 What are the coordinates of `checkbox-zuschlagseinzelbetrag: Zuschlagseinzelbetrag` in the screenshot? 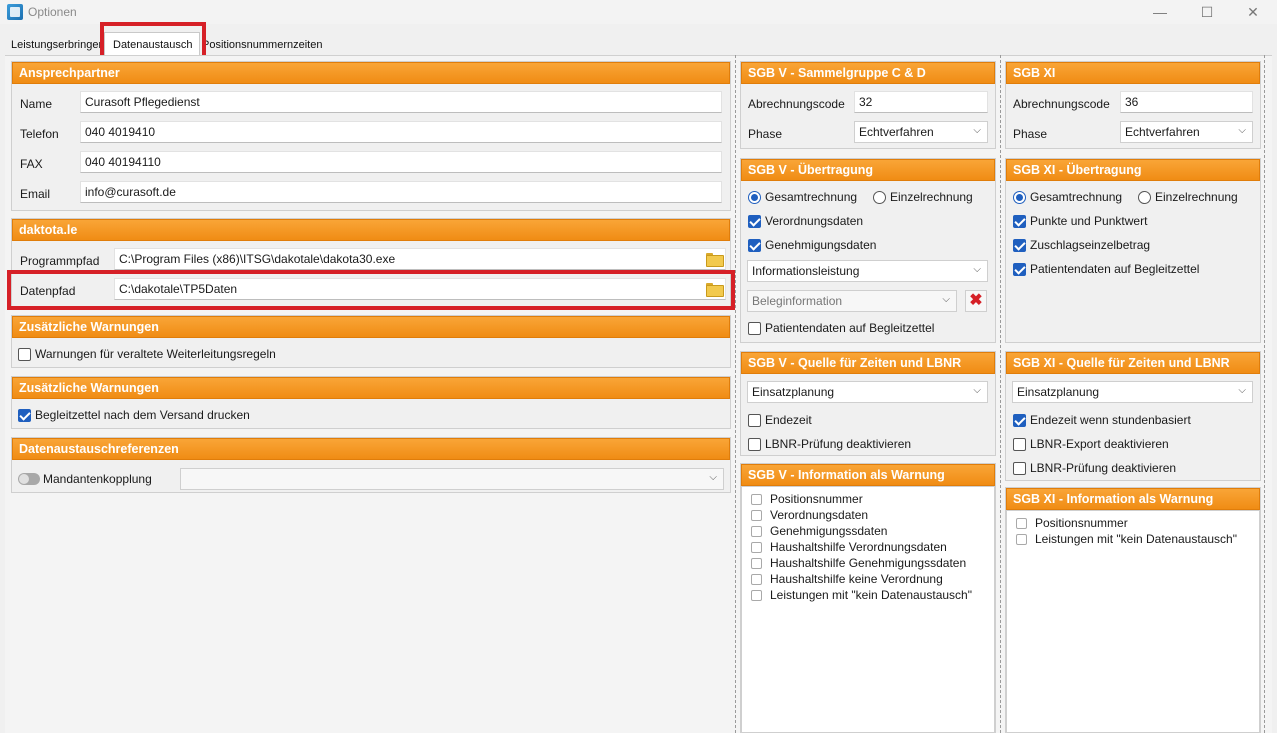 It's located at (1081, 245).